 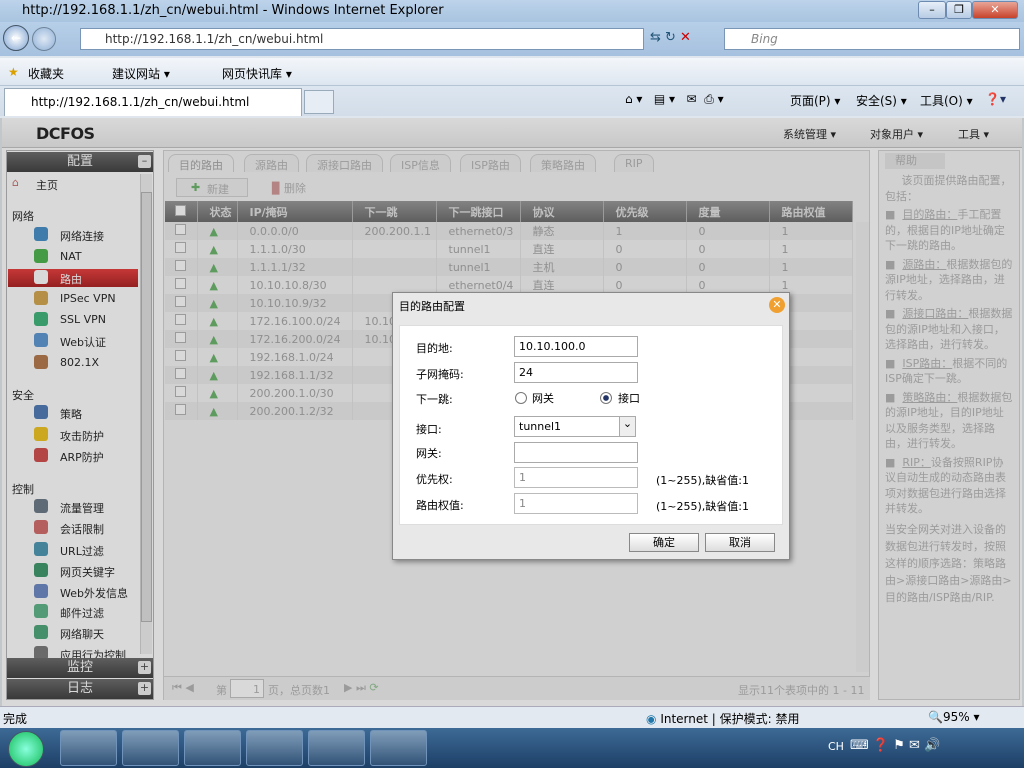 What do you see at coordinates (664, 542) in the screenshot?
I see `ok-button: 确定` at bounding box center [664, 542].